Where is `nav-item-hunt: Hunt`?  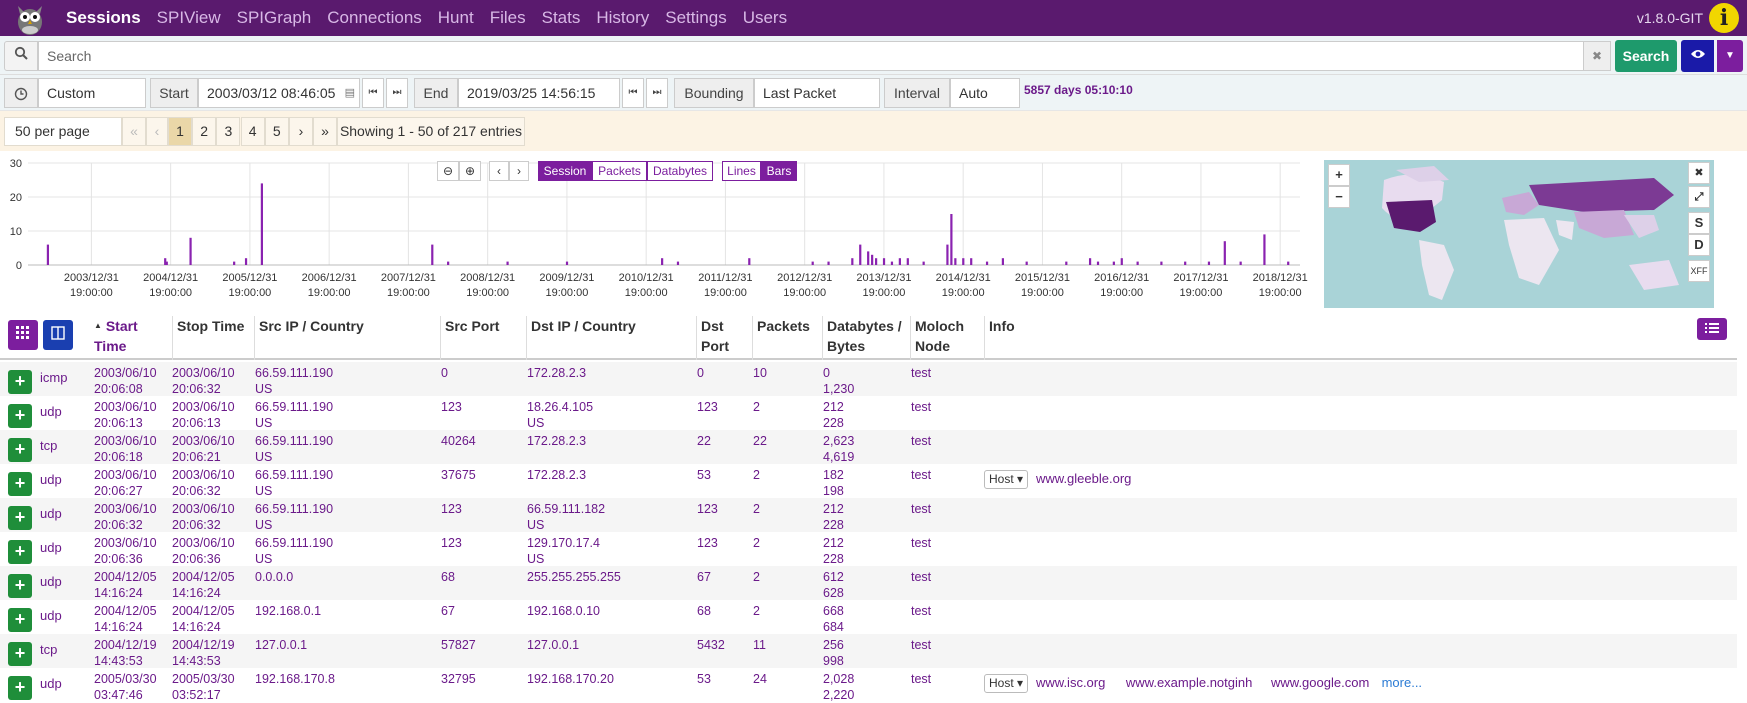
nav-item-hunt: Hunt is located at coordinates (456, 18).